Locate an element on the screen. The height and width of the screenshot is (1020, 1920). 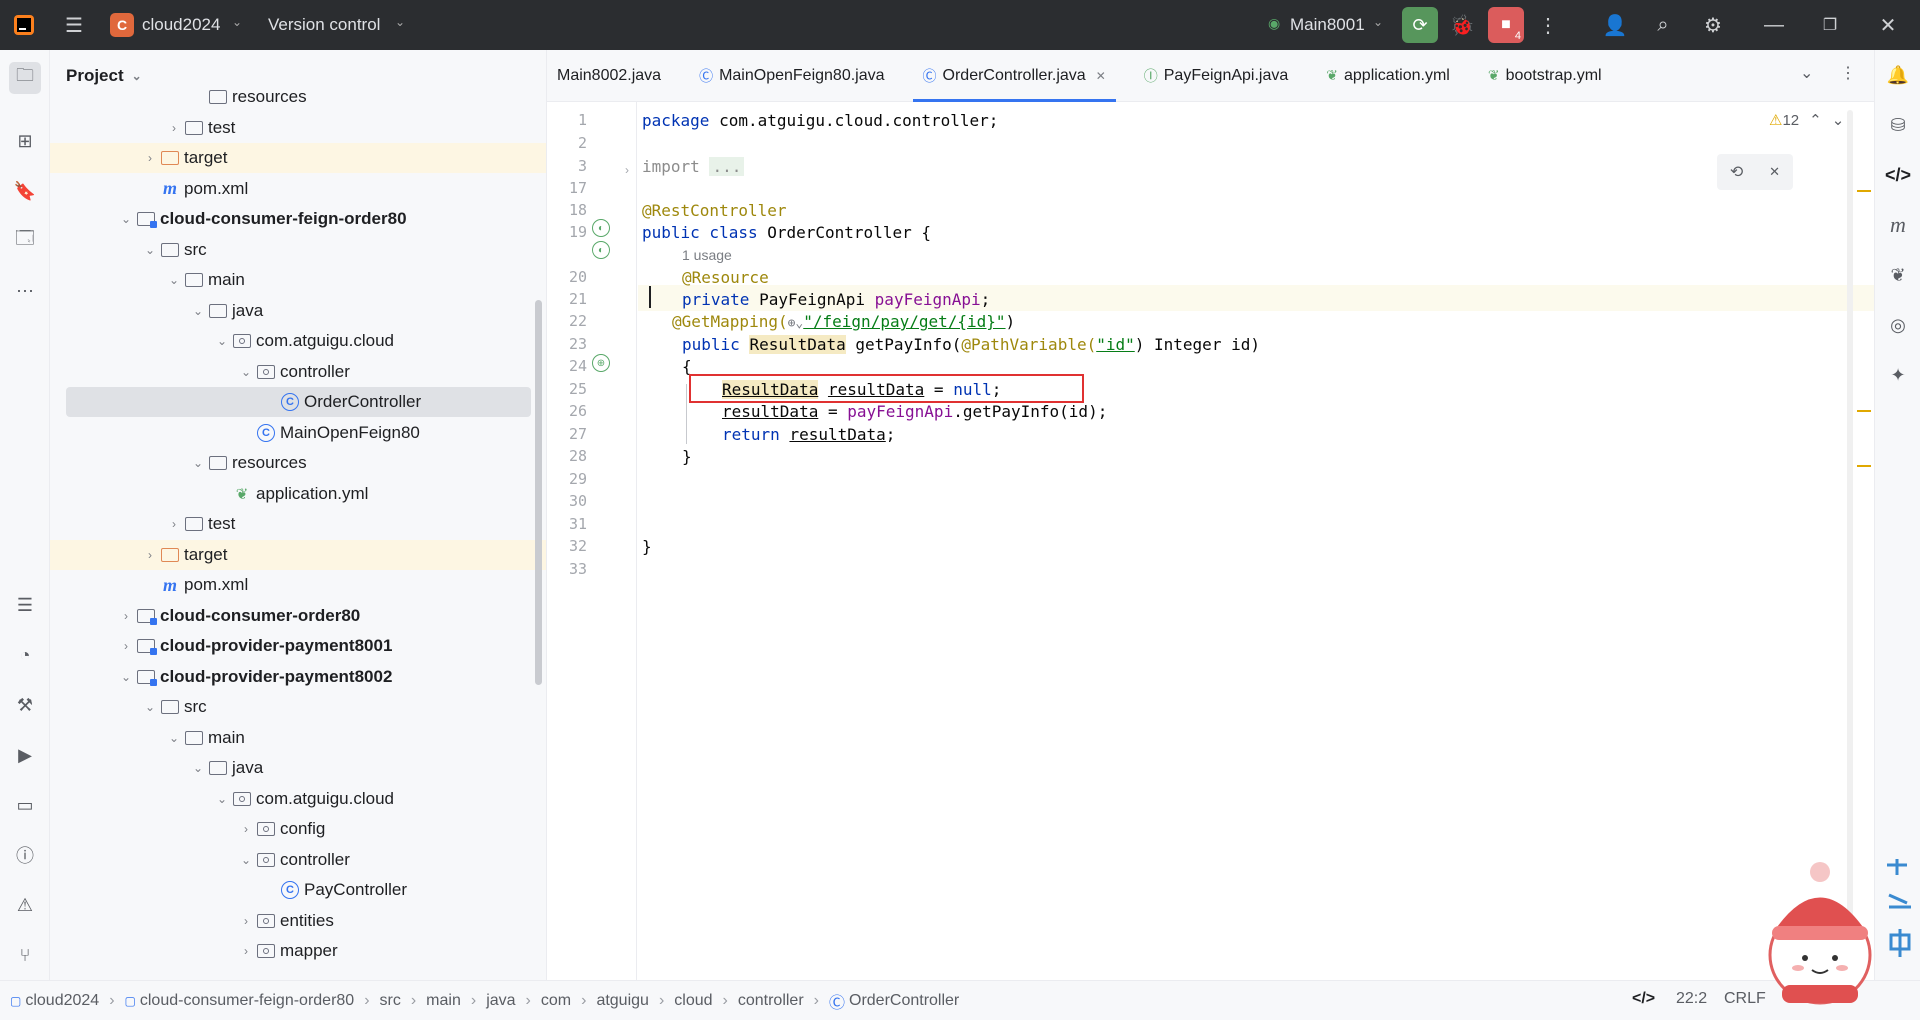
ai-assistant-icon: ✦ is located at coordinates (1898, 375).